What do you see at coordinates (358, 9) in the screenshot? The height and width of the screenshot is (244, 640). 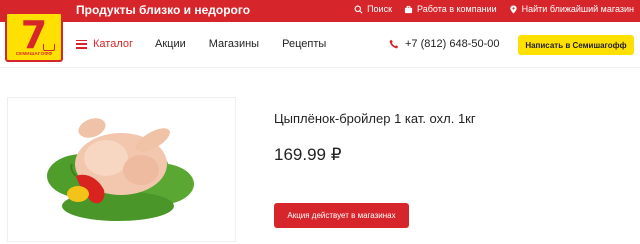 I see `search-icon` at bounding box center [358, 9].